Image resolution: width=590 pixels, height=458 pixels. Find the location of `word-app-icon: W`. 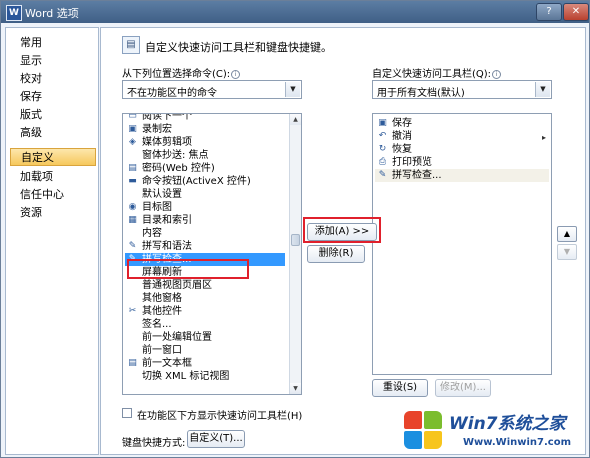

word-app-icon: W is located at coordinates (14, 13).